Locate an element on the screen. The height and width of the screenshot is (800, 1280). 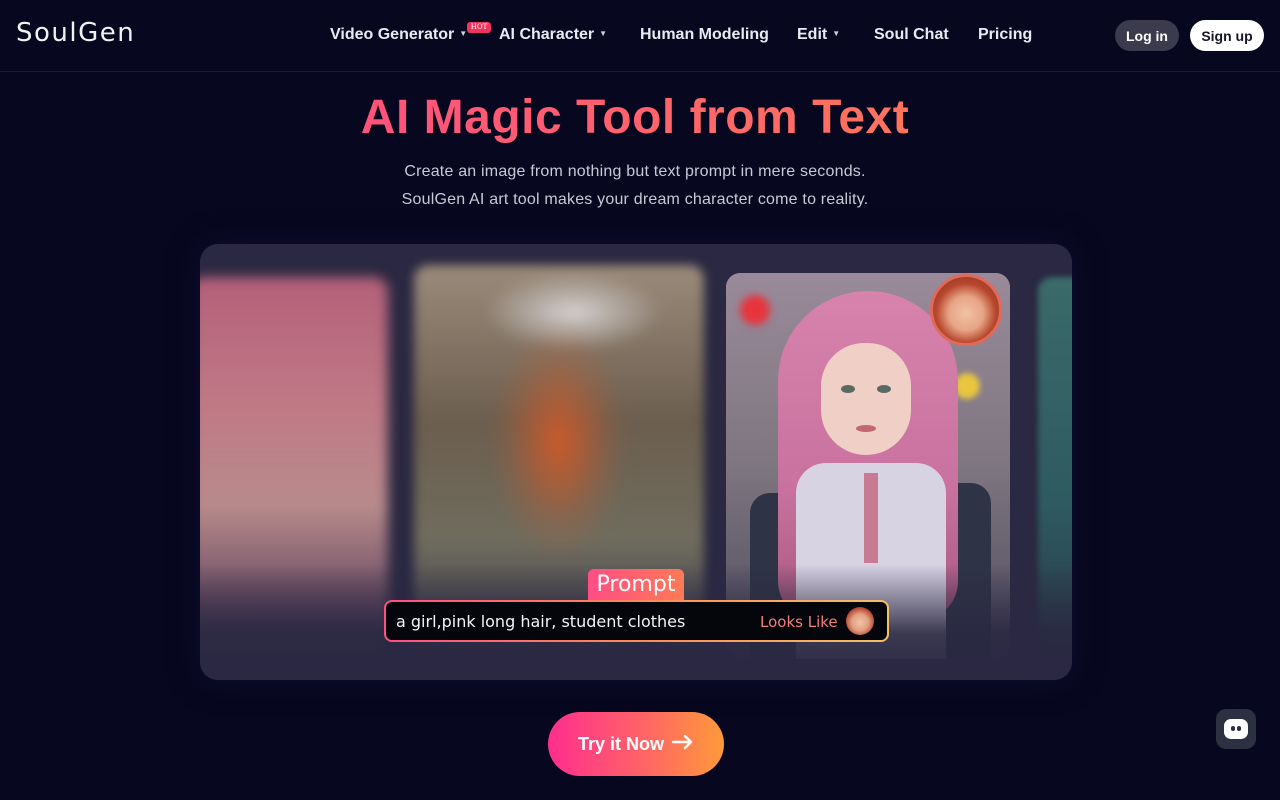
nav-edit: Edit ▼ is located at coordinates (818, 35).